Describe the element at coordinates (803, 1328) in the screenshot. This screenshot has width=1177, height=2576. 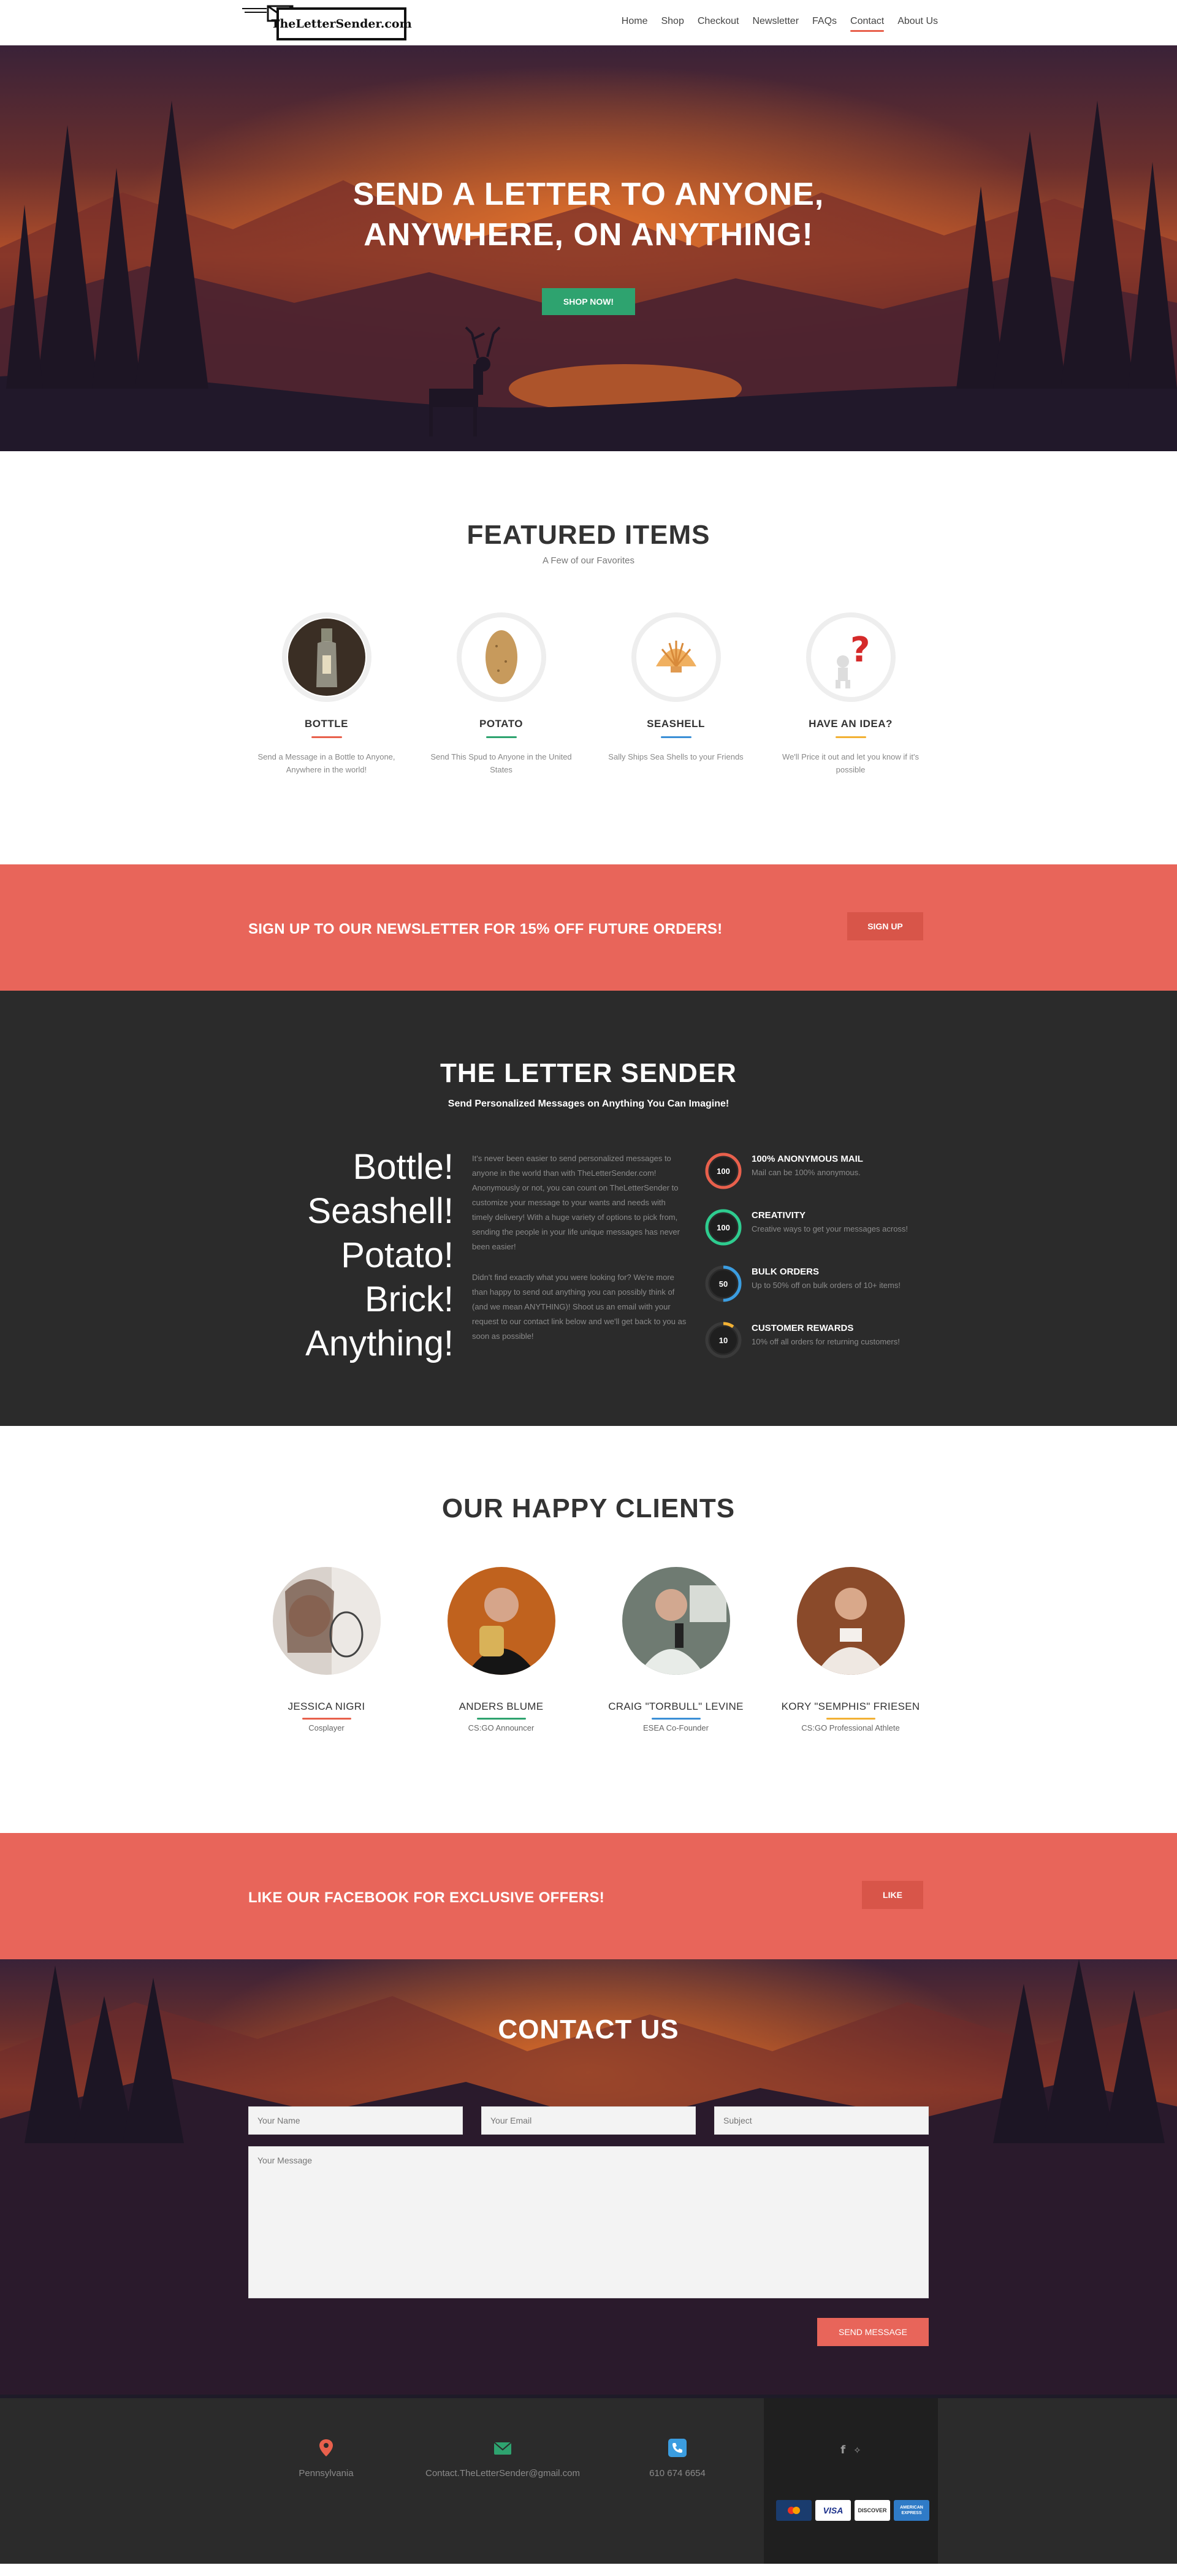
I see `stat-title: CUSTOMER REWARDS` at that location.